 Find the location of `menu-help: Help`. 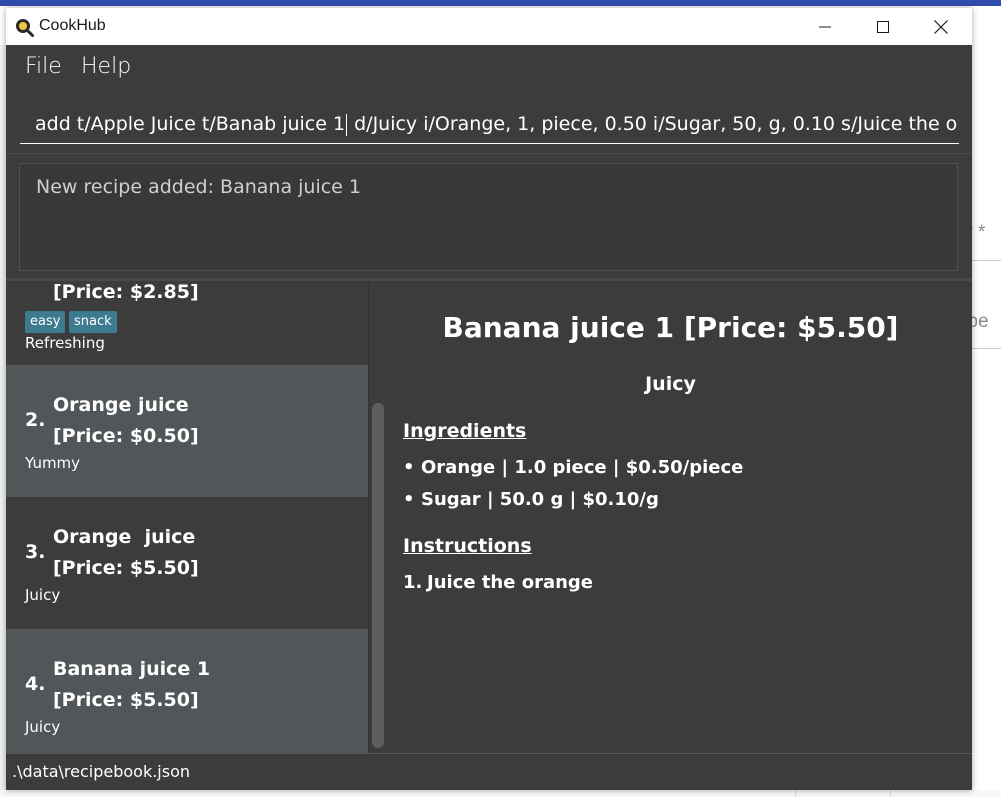

menu-help: Help is located at coordinates (106, 66).